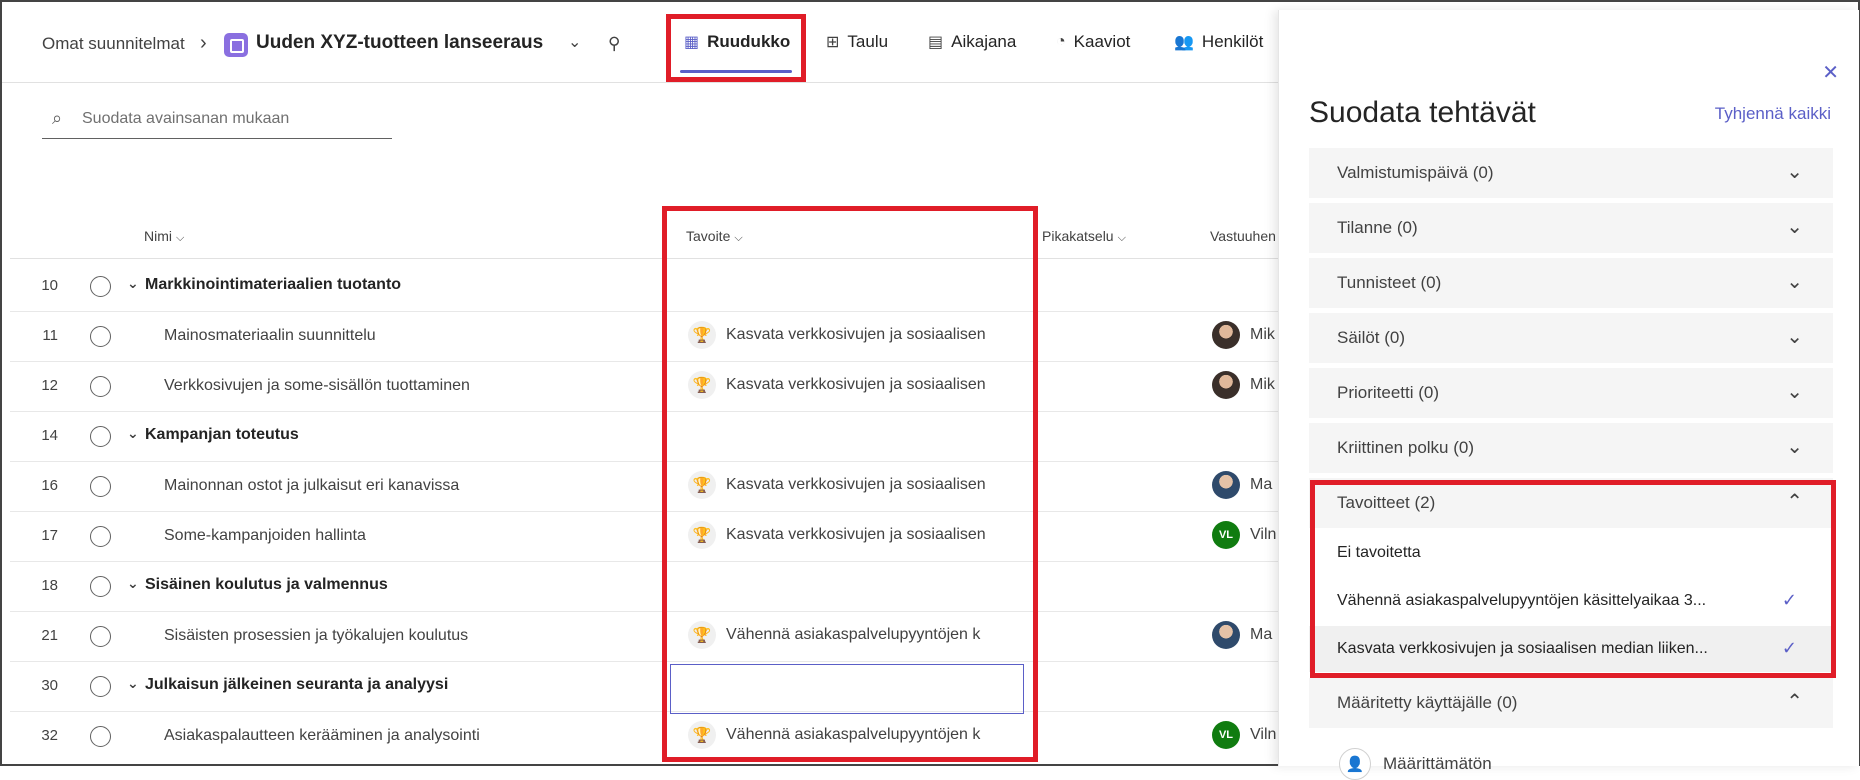 The width and height of the screenshot is (1860, 780). I want to click on column-header-name: Nimi ⌵, so click(164, 236).